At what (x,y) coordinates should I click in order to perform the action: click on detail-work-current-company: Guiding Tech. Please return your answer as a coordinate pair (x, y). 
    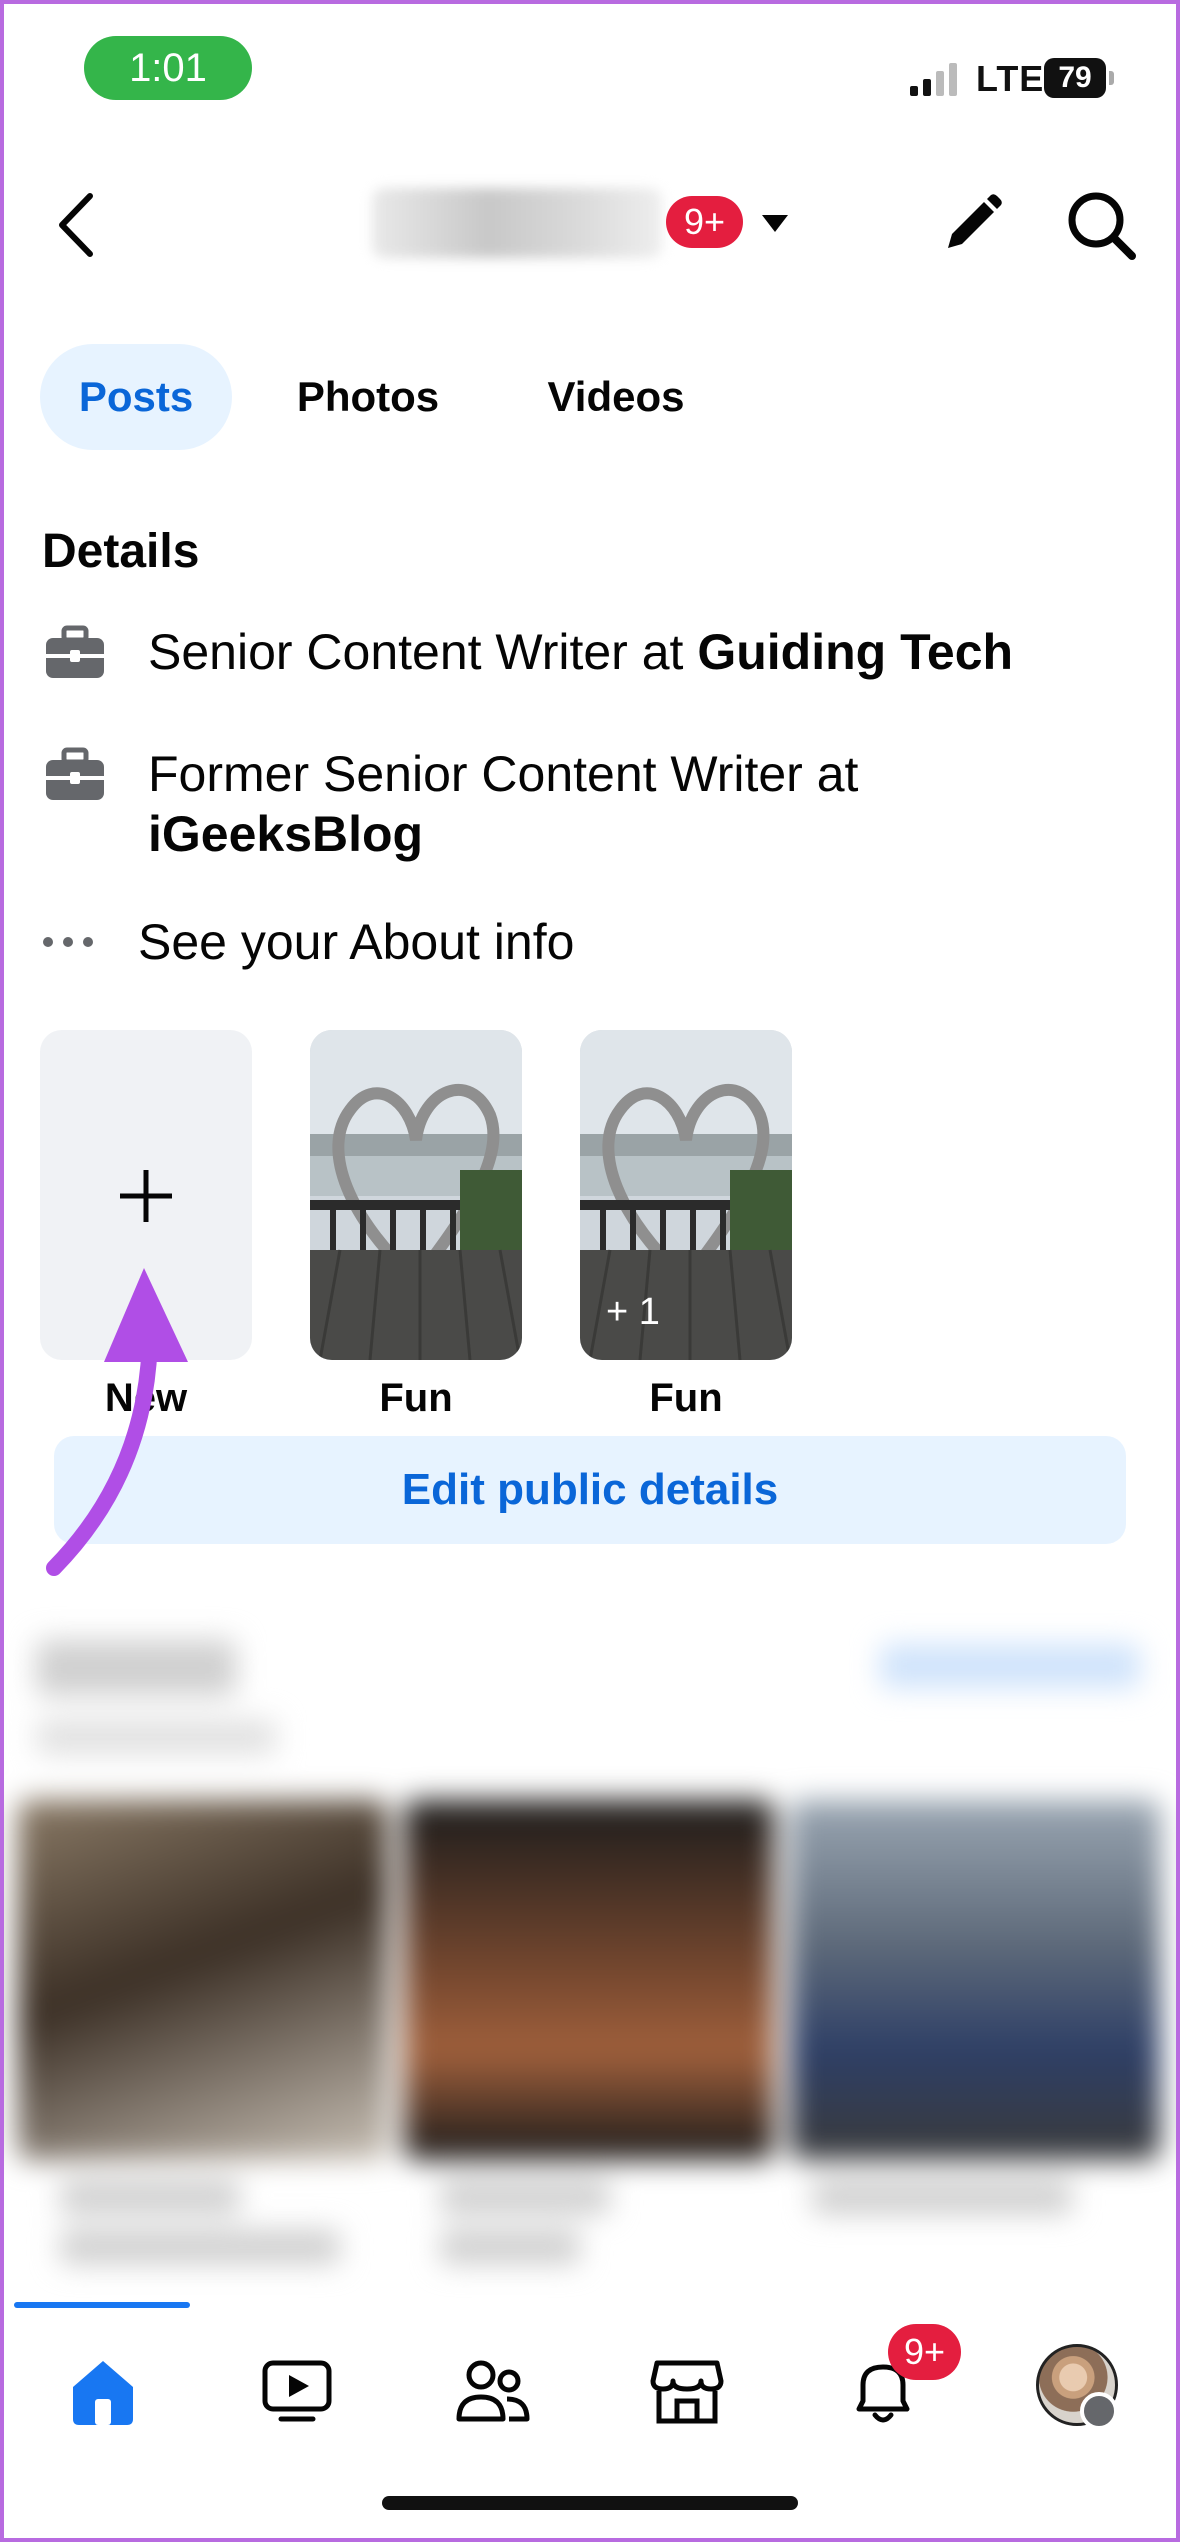
    Looking at the image, I should click on (855, 652).